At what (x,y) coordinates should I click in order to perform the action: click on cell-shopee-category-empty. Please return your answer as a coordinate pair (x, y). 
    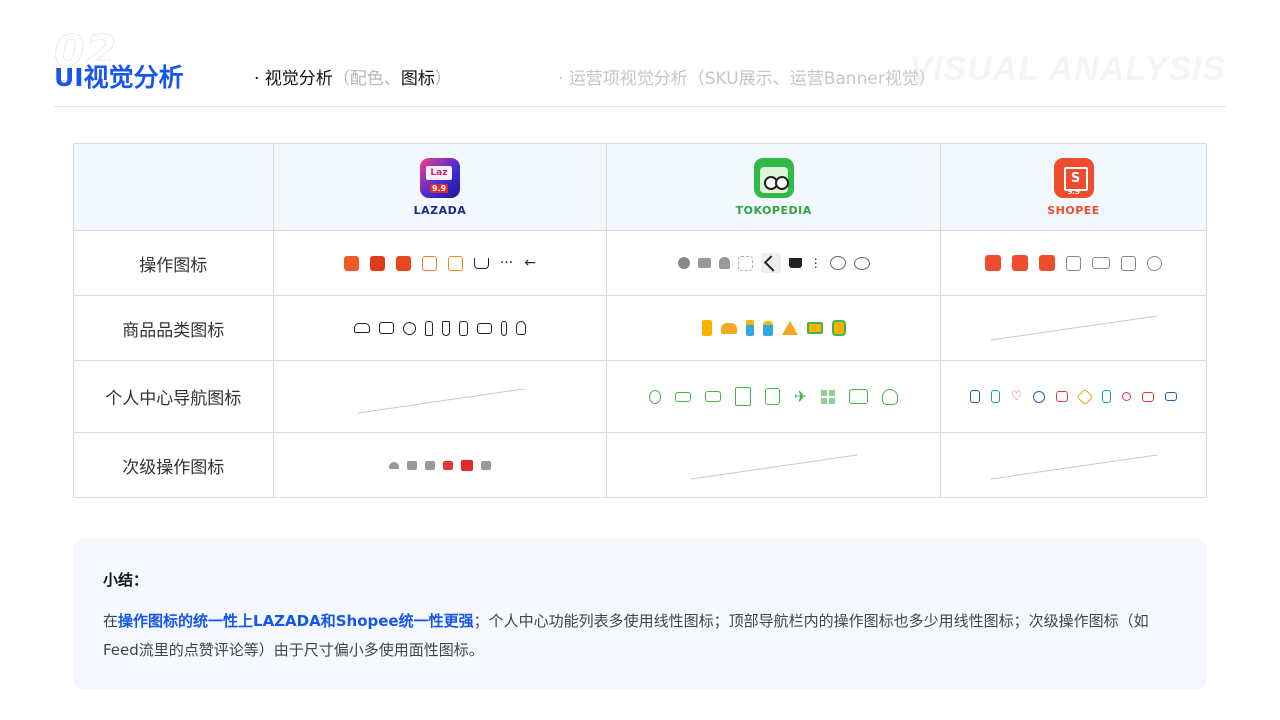
    Looking at the image, I should click on (1073, 328).